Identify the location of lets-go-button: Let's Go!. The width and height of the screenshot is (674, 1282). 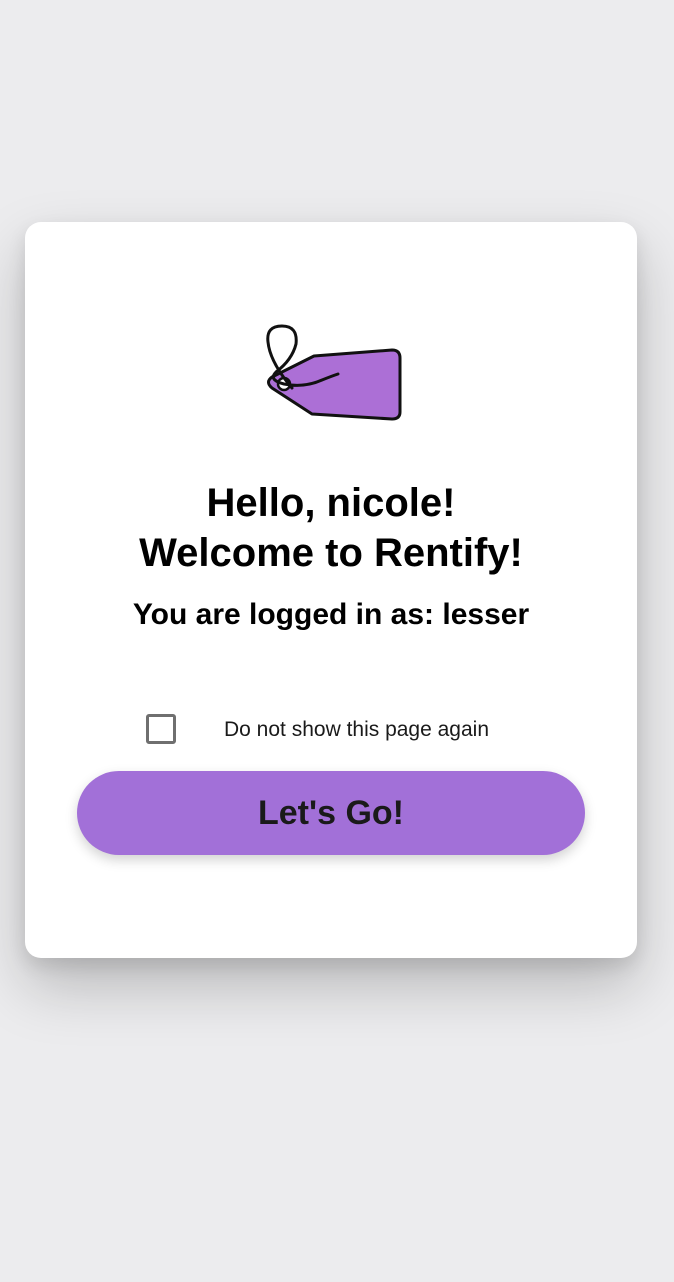
(331, 813).